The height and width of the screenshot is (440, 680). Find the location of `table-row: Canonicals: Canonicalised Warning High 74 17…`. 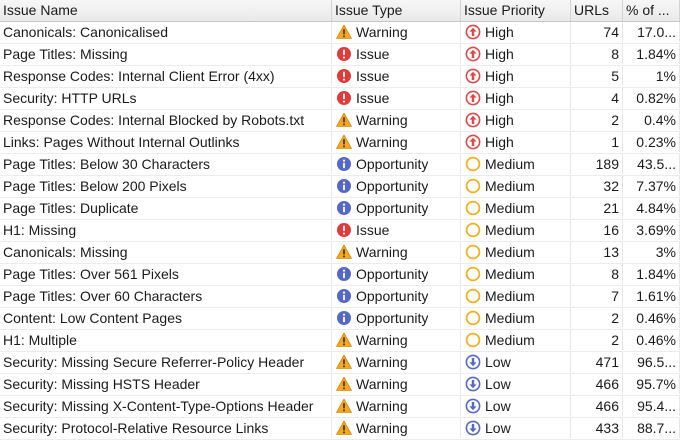

table-row: Canonicals: Canonicalised Warning High 74 17… is located at coordinates (340, 33).